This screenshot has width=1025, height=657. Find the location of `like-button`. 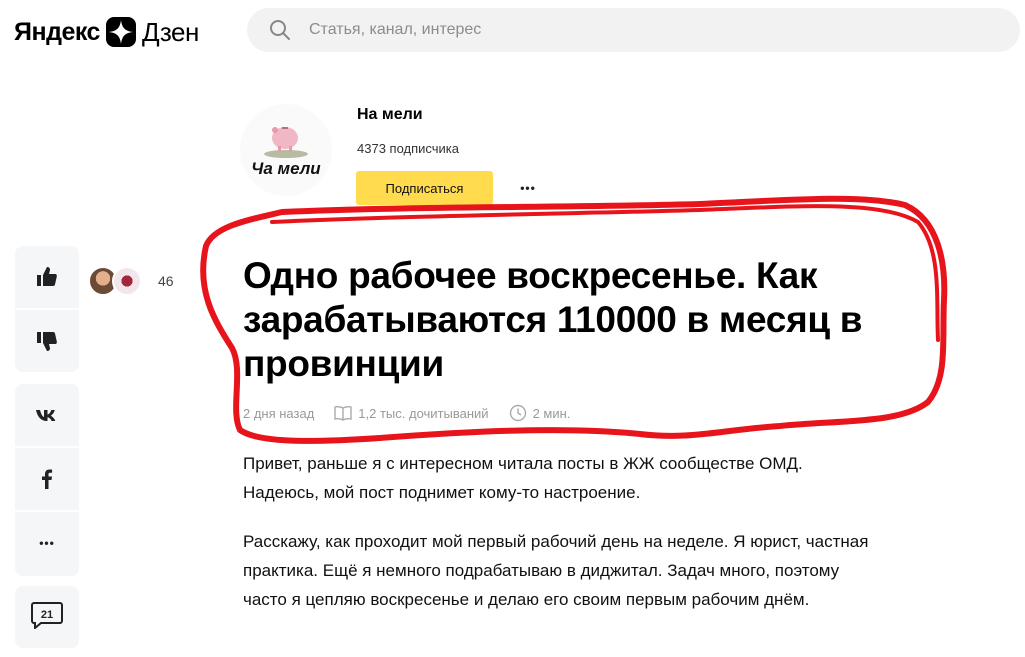

like-button is located at coordinates (47, 277).